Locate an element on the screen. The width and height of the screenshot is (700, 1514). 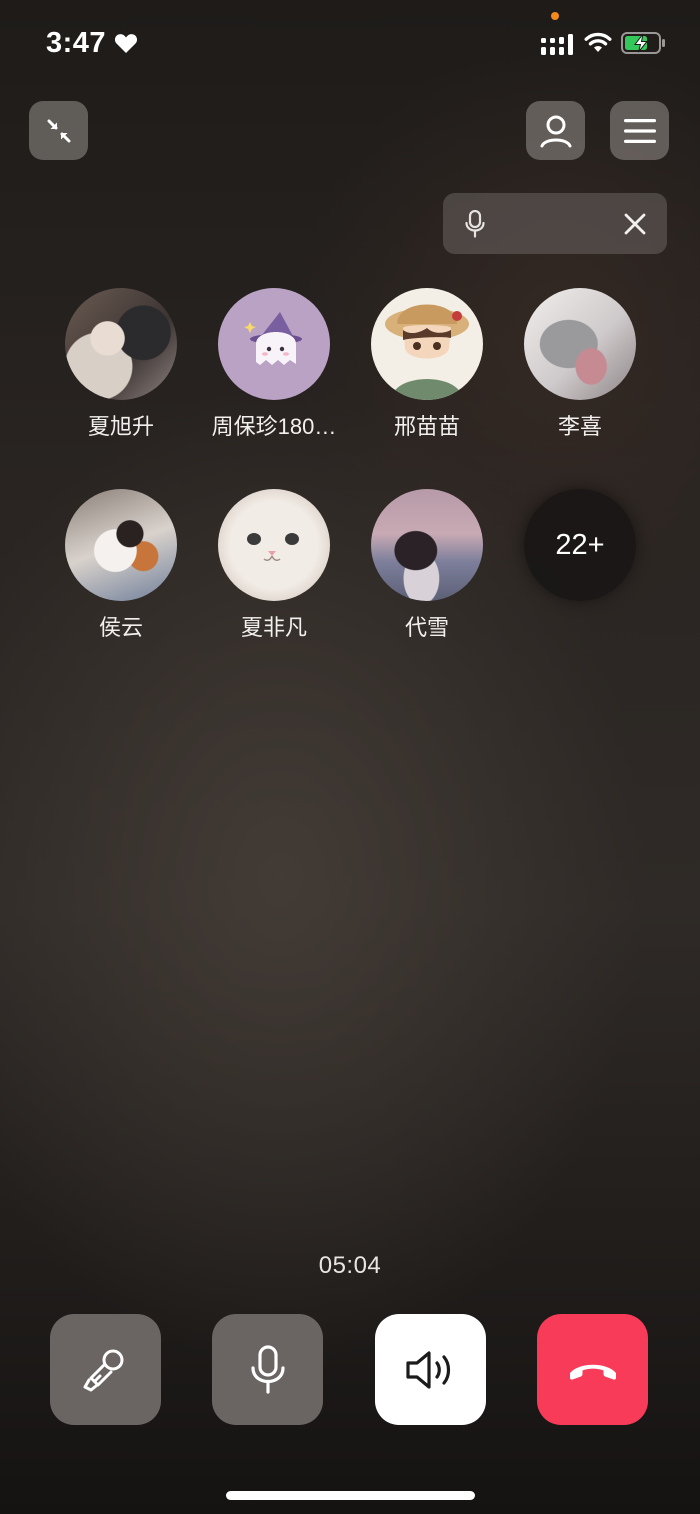
more-participants-badge: 22+ is located at coordinates (580, 545).